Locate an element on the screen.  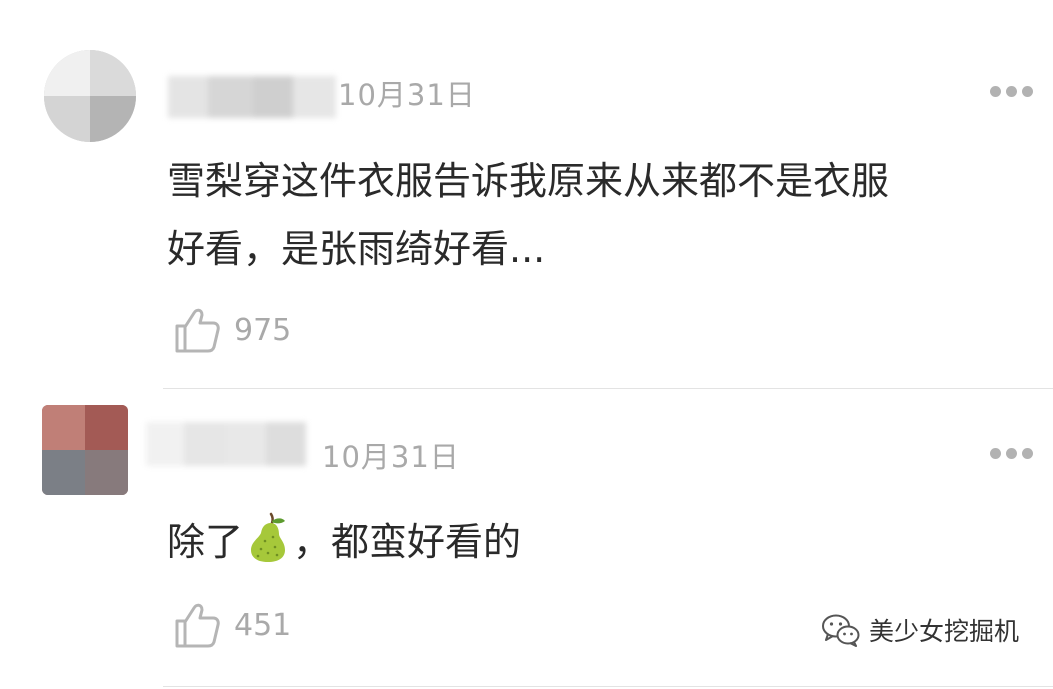
comment-text-part: 除了 is located at coordinates (205, 542).